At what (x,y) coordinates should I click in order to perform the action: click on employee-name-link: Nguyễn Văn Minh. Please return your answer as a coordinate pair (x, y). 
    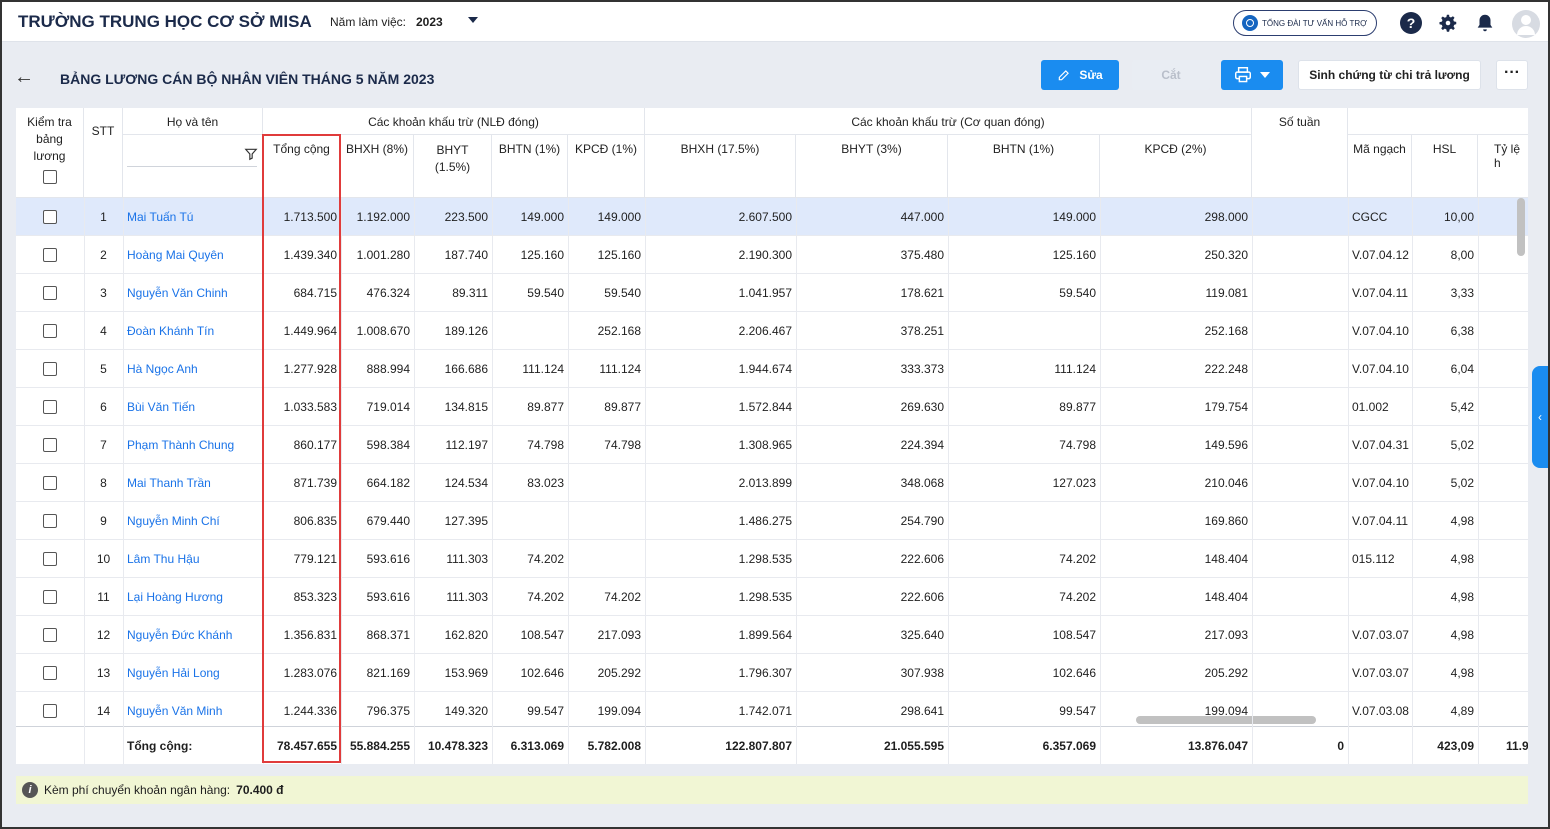
    Looking at the image, I should click on (195, 711).